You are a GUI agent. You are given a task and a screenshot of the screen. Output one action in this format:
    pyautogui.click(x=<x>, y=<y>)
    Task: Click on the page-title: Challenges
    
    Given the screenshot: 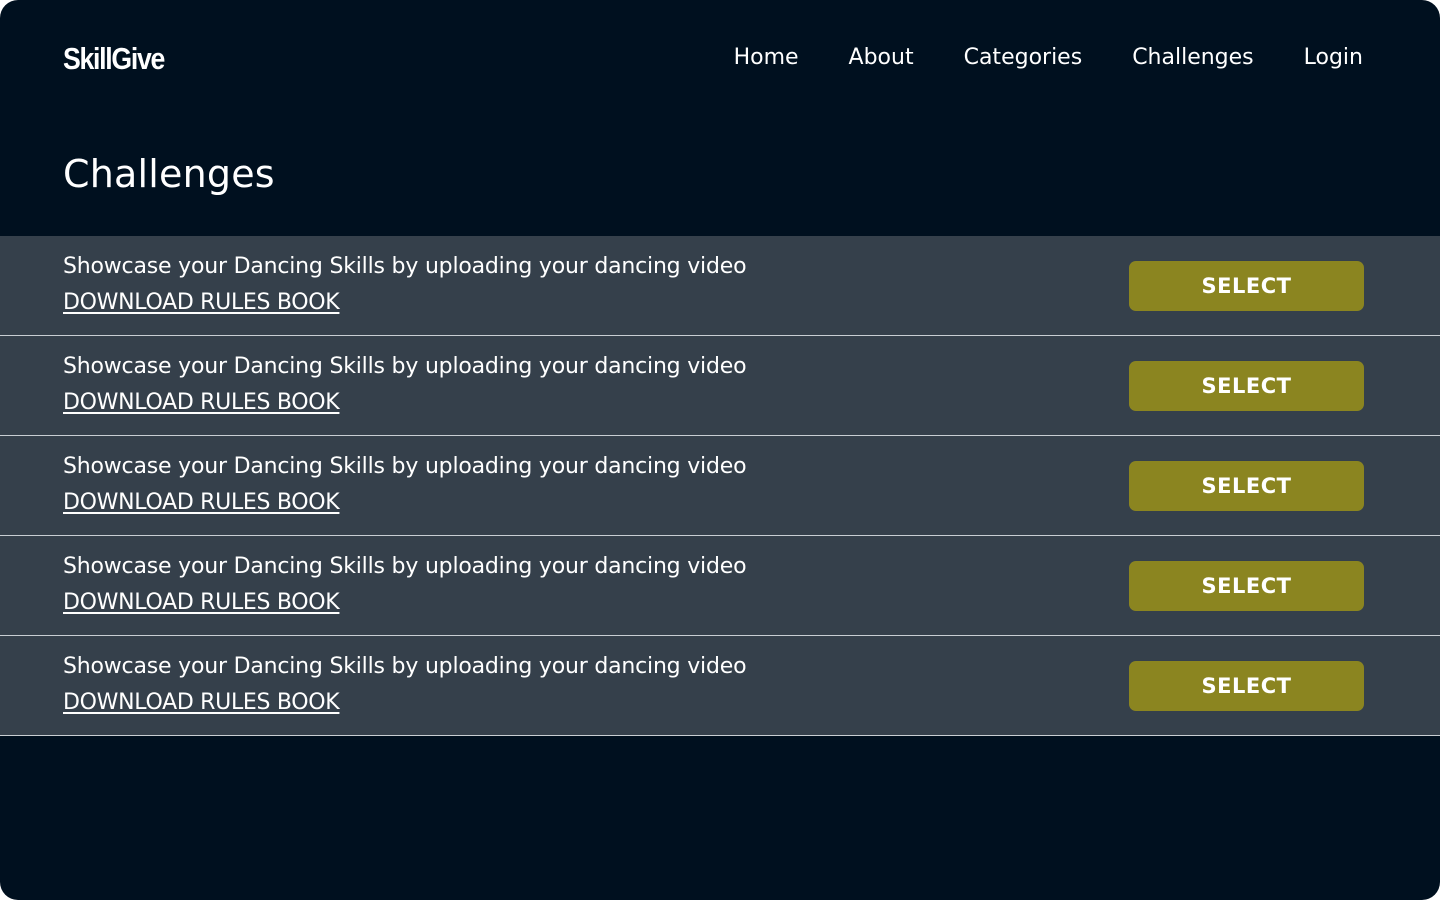 What is the action you would take?
    pyautogui.click(x=169, y=174)
    